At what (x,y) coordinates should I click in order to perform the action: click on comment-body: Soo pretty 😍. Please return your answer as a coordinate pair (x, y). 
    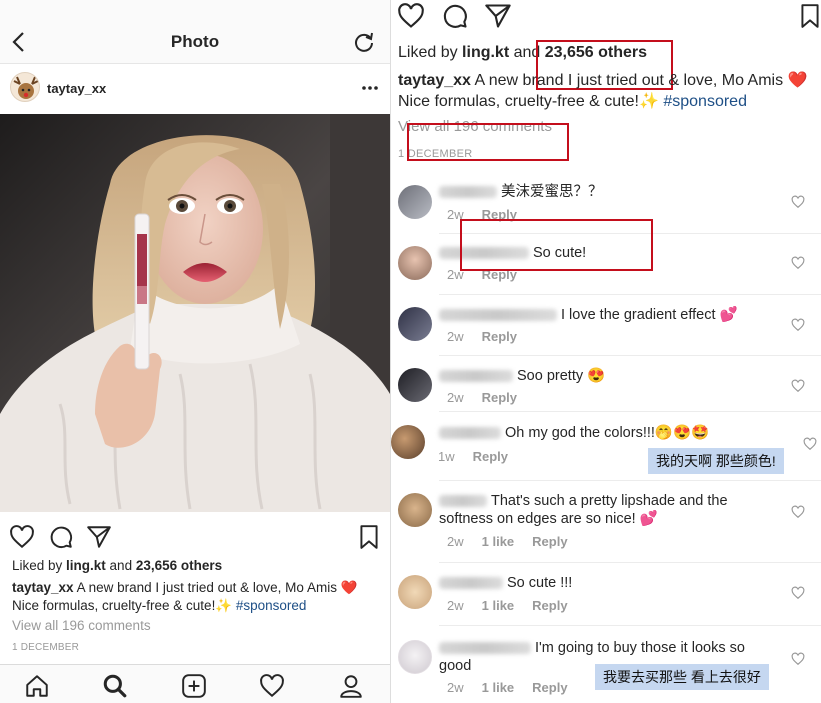
    Looking at the image, I should click on (609, 376).